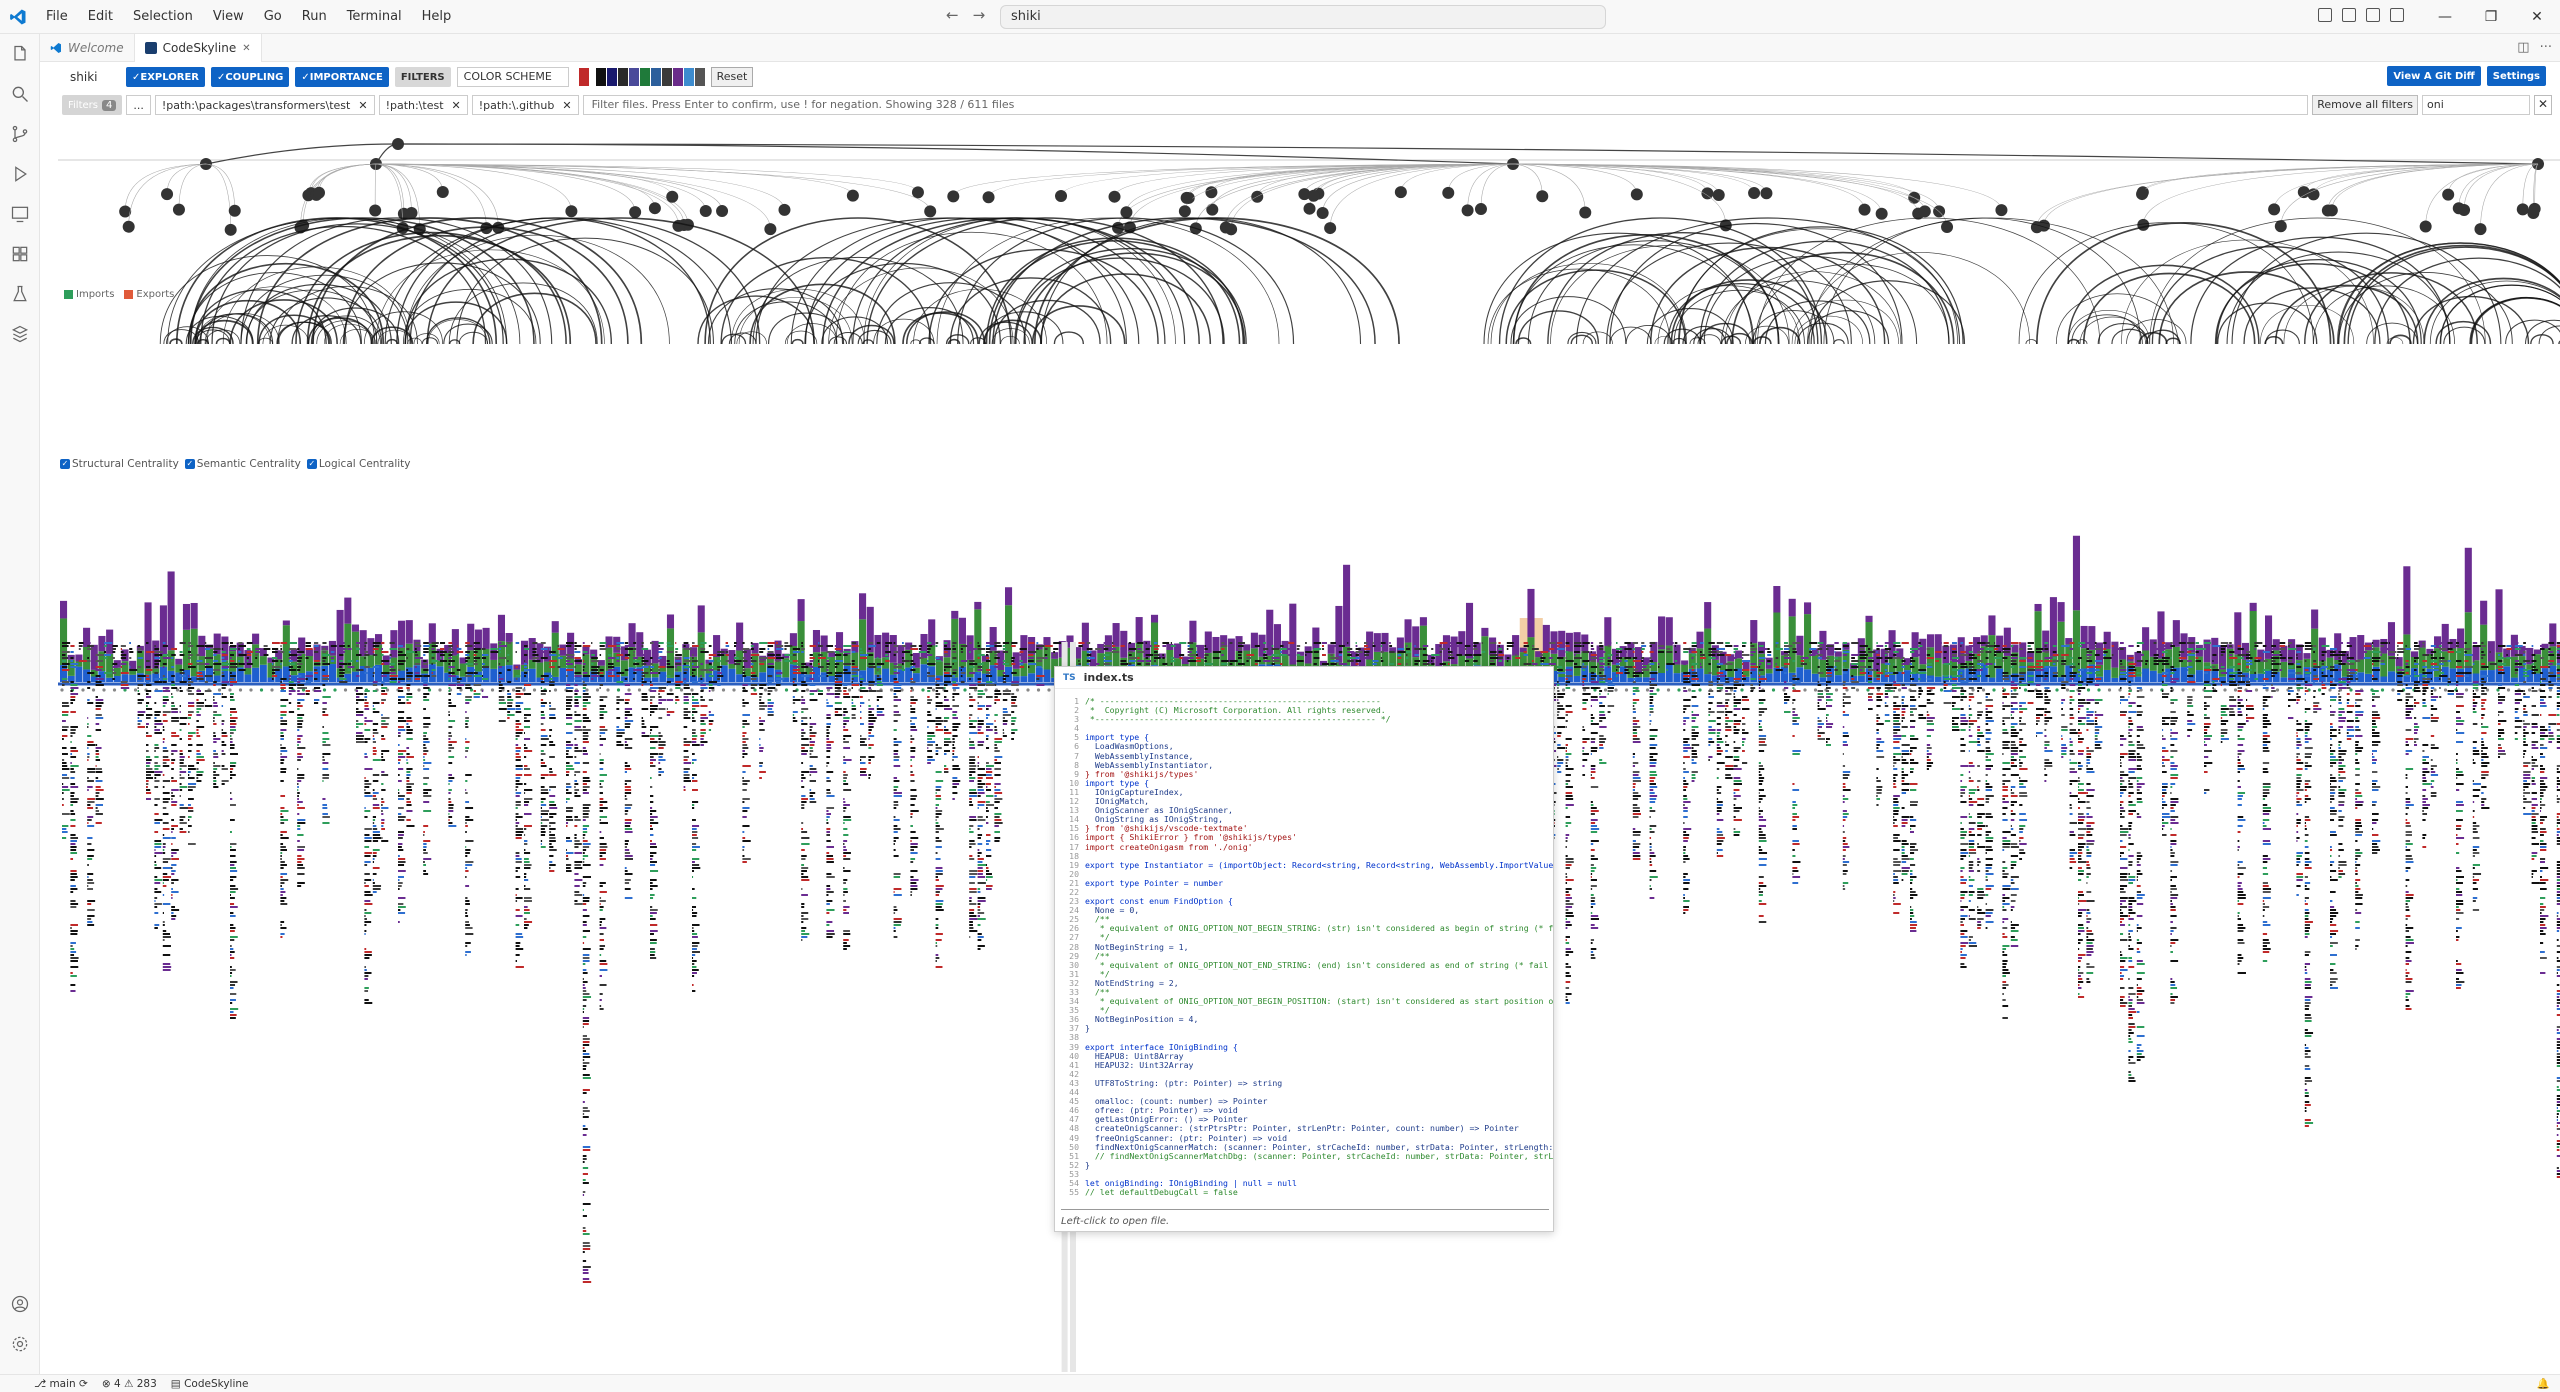 Image resolution: width=2560 pixels, height=1392 pixels. Describe the element at coordinates (314, 17) in the screenshot. I see `menu-item-run: Run` at that location.